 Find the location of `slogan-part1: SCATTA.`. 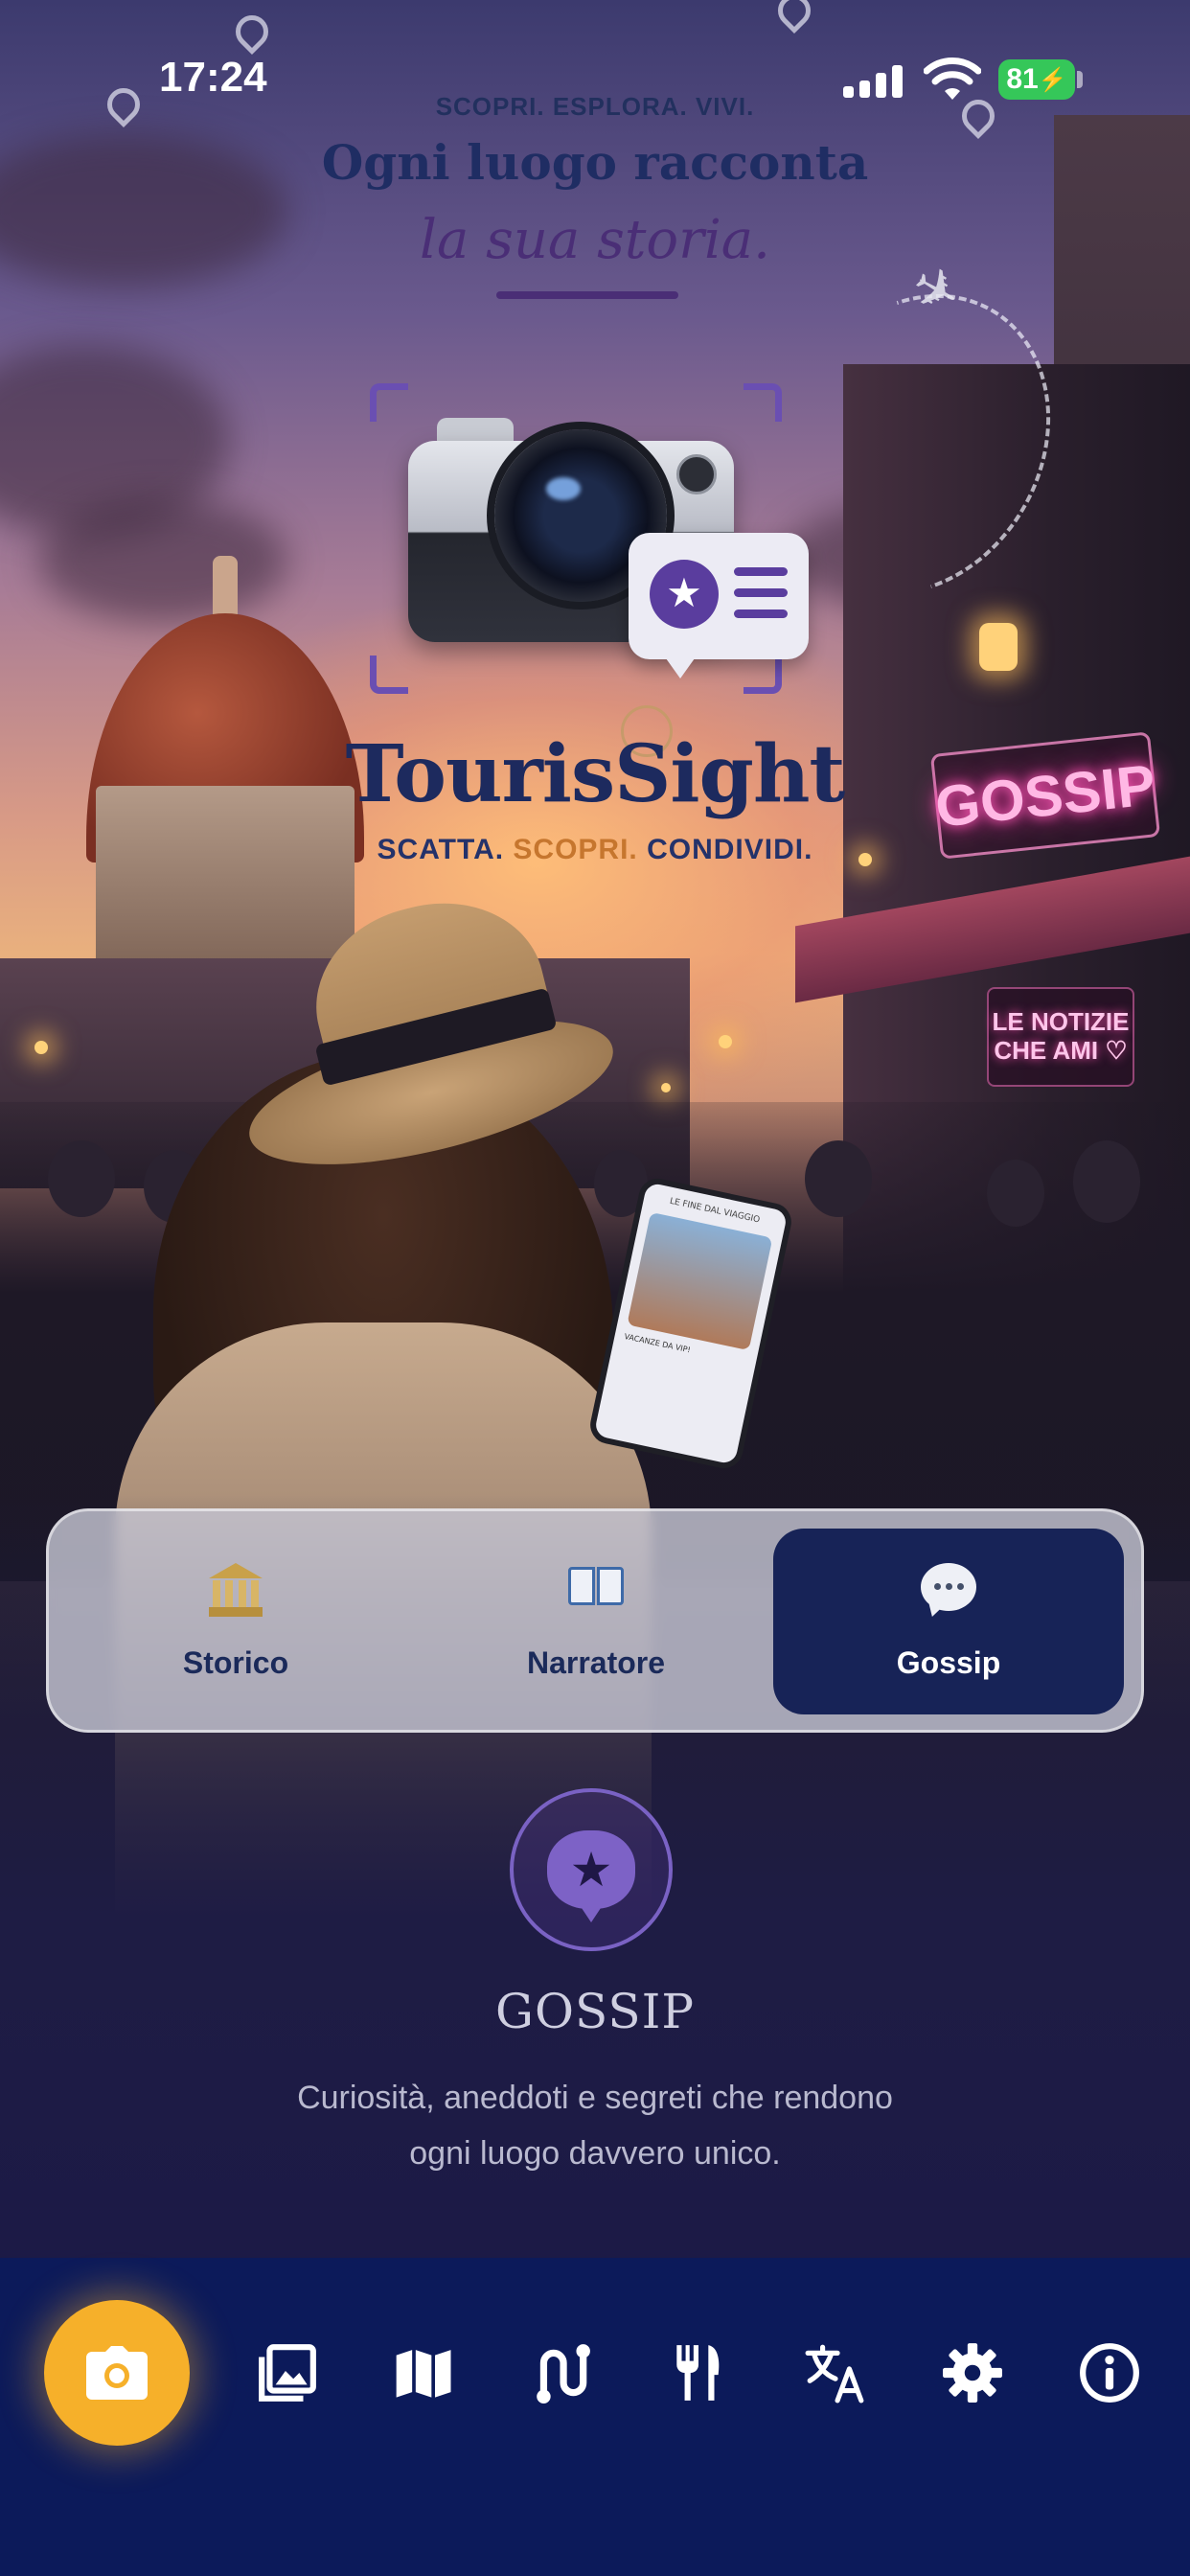

slogan-part1: SCATTA. is located at coordinates (445, 849).